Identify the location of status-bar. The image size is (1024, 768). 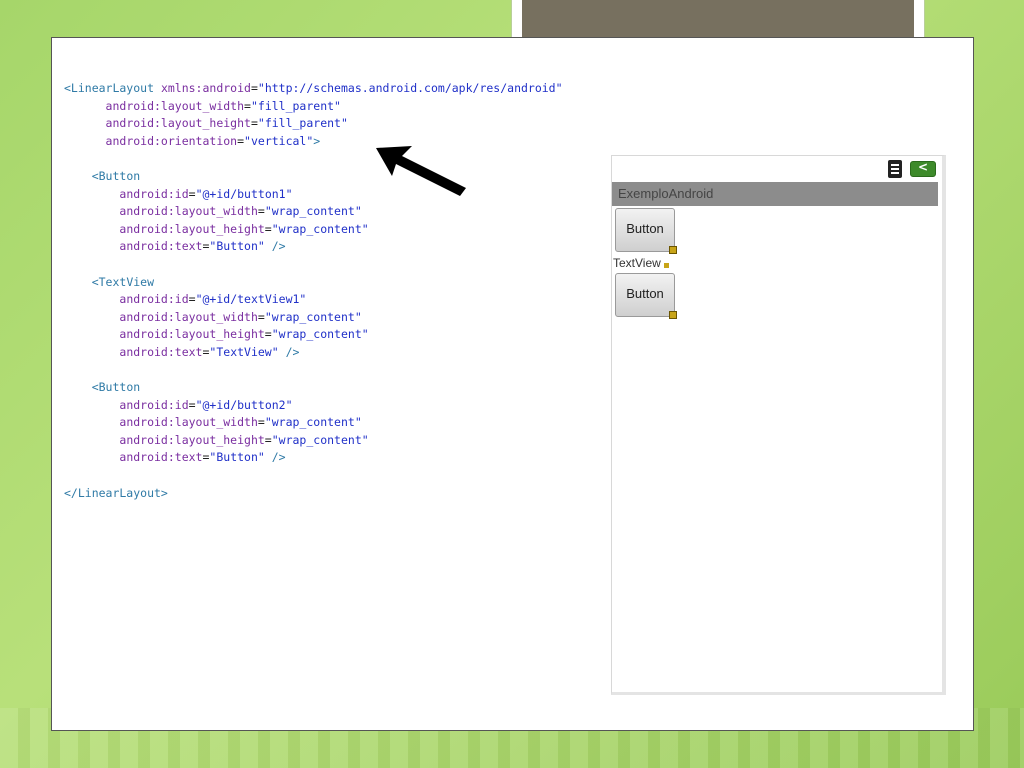
(777, 169).